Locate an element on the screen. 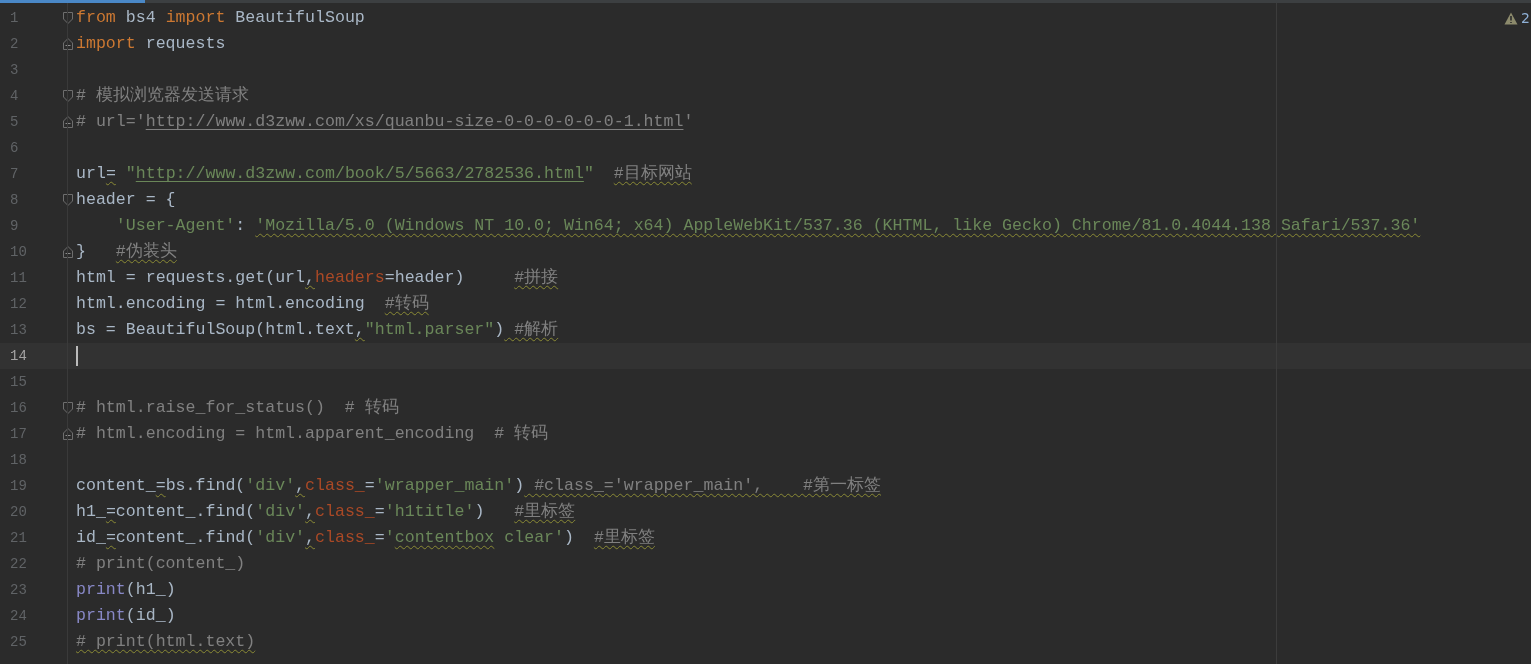 The height and width of the screenshot is (664, 1531). line-number: 18 is located at coordinates (18, 460).